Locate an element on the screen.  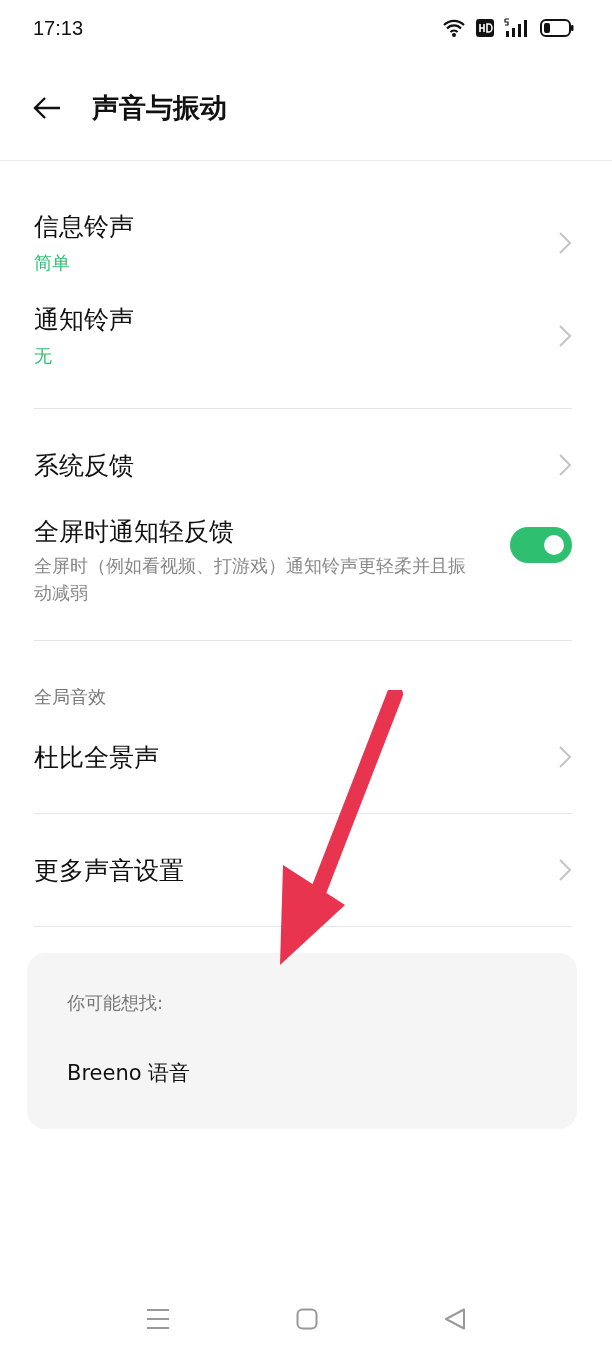
home-icon is located at coordinates (307, 1319).